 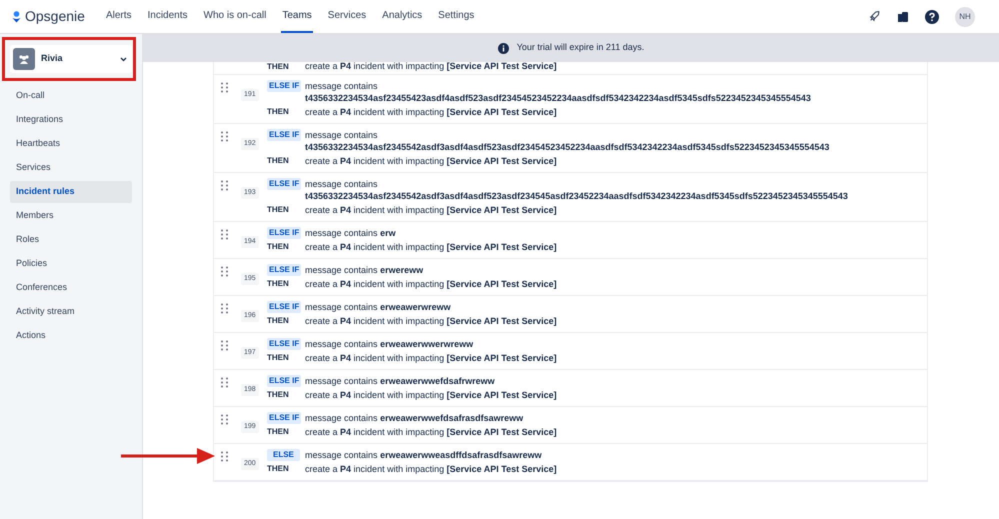 What do you see at coordinates (71, 192) in the screenshot?
I see `sidebar-item: Incident rules` at bounding box center [71, 192].